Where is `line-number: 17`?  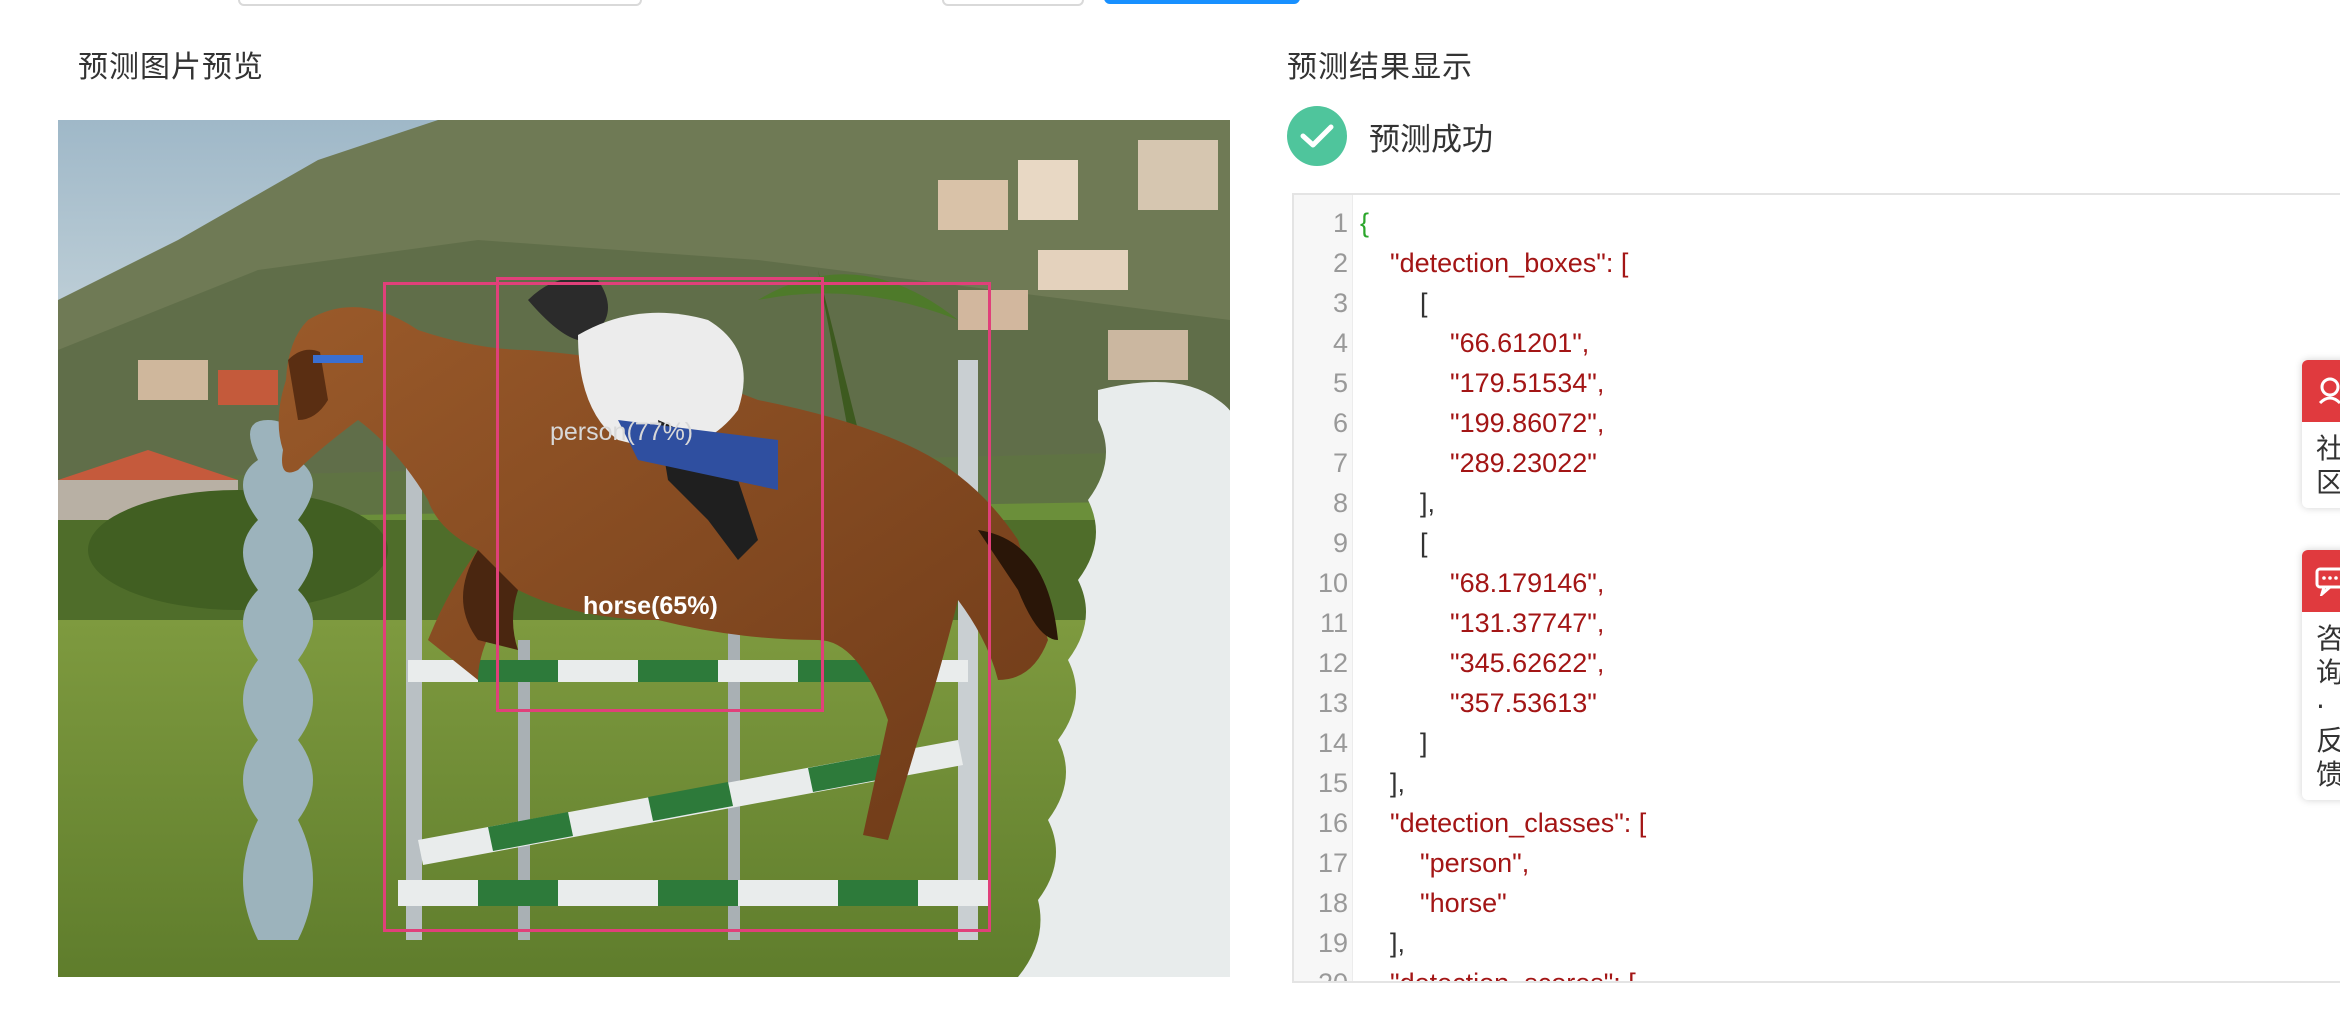 line-number: 17 is located at coordinates (1332, 863).